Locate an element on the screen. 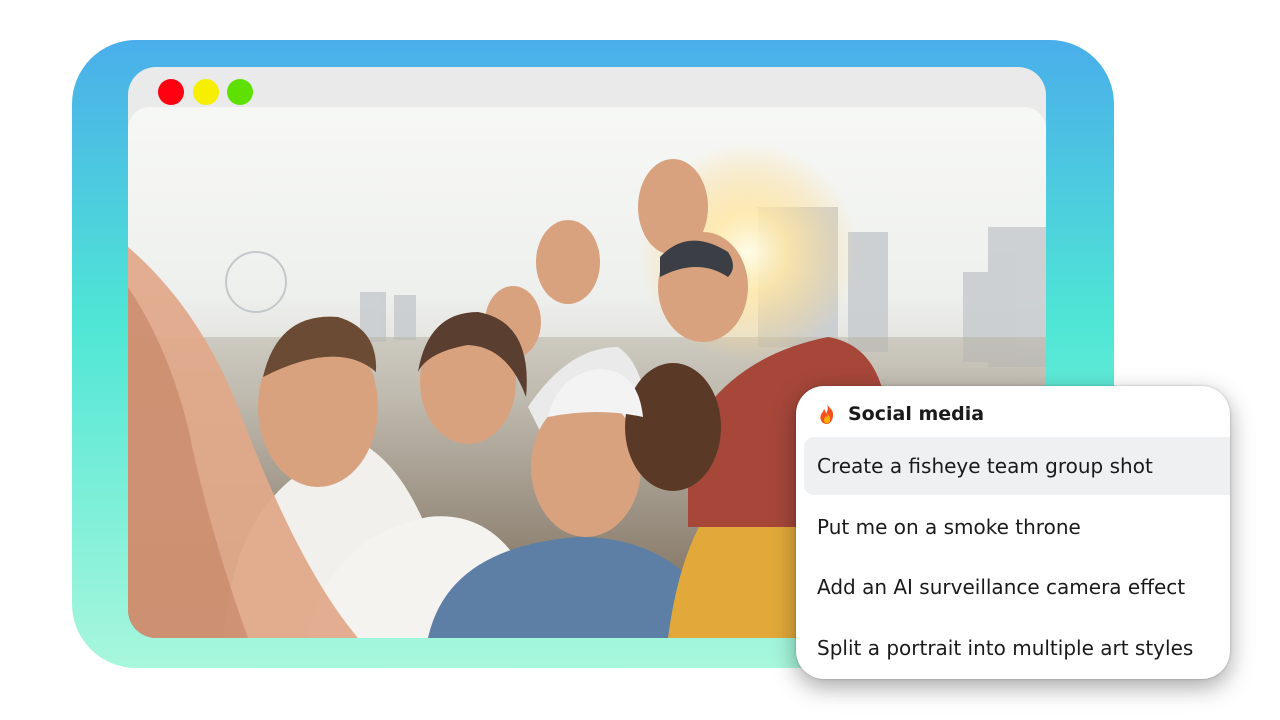 This screenshot has width=1280, height=720. minimize-window-button is located at coordinates (206, 92).